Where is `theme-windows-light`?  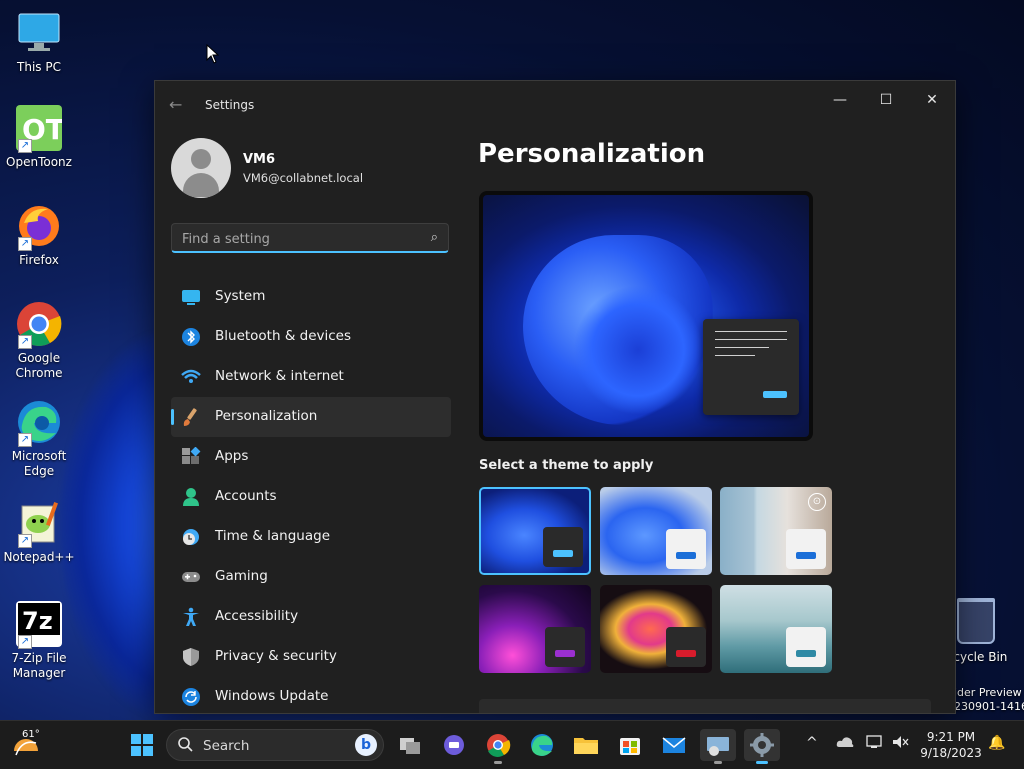 theme-windows-light is located at coordinates (656, 531).